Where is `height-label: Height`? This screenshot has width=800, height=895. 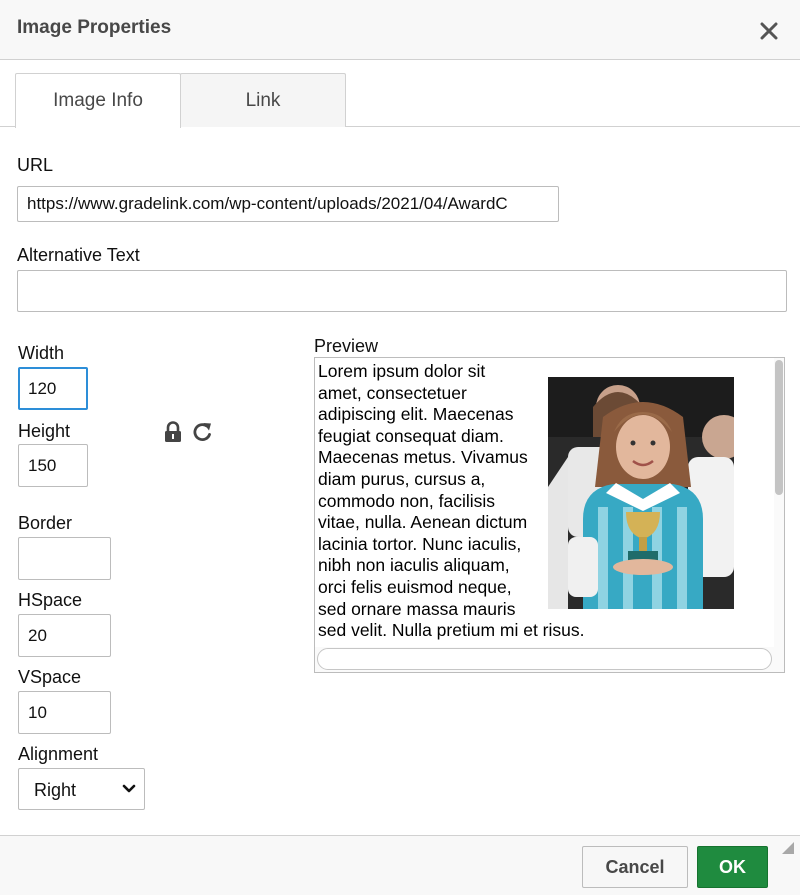
height-label: Height is located at coordinates (44, 431).